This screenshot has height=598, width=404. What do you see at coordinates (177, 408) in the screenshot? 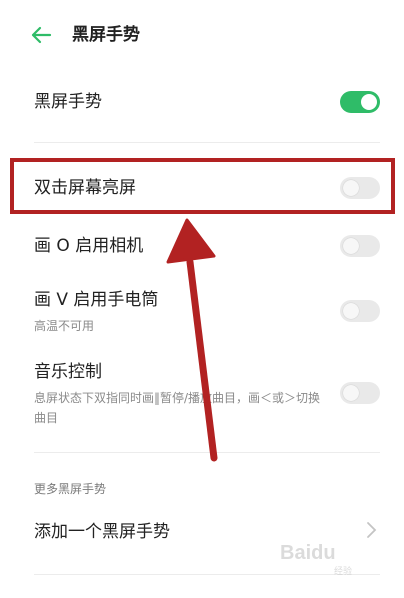
I see `setting-sublabel: 息屏状态下双指同时画‖暂停/播放曲目，画＜或＞切换曲目` at bounding box center [177, 408].